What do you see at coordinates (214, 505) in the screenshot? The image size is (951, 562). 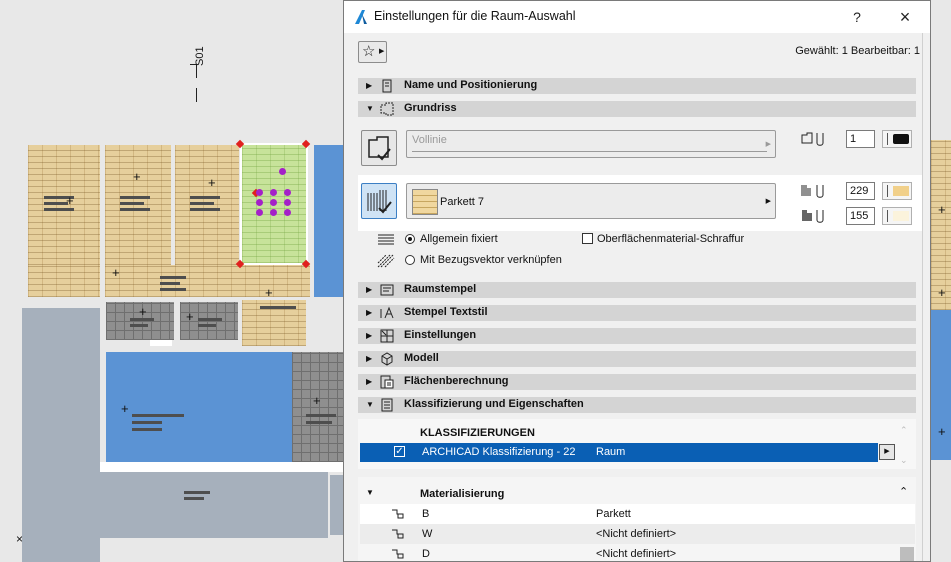 I see `zone-bottom` at bounding box center [214, 505].